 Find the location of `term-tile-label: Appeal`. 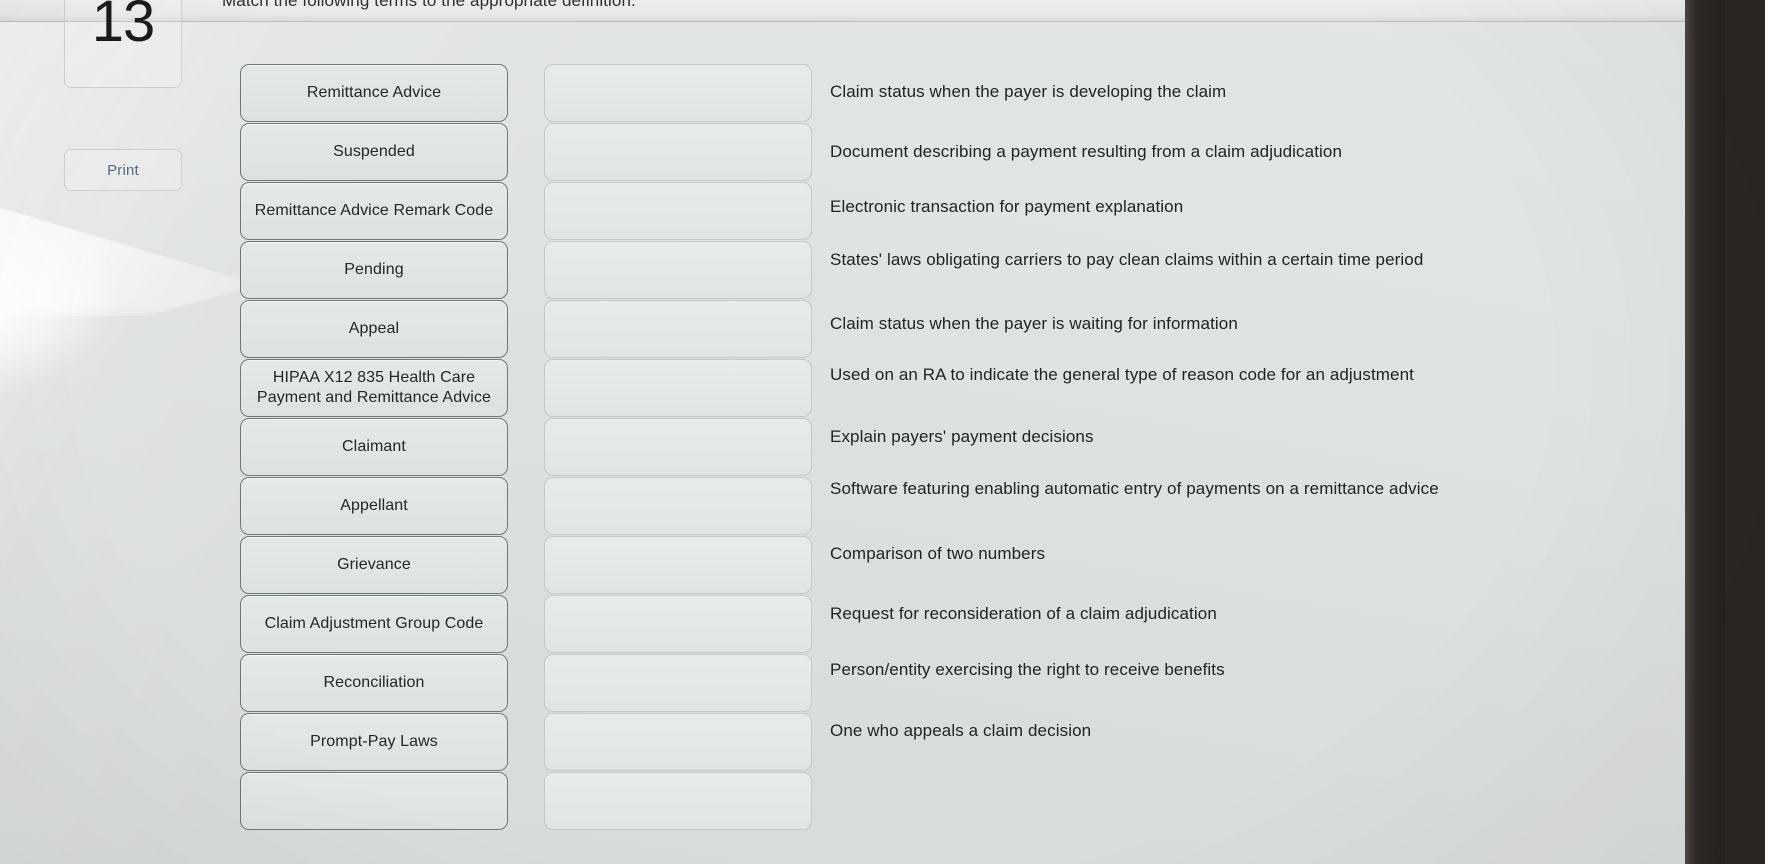

term-tile-label: Appeal is located at coordinates (374, 328).